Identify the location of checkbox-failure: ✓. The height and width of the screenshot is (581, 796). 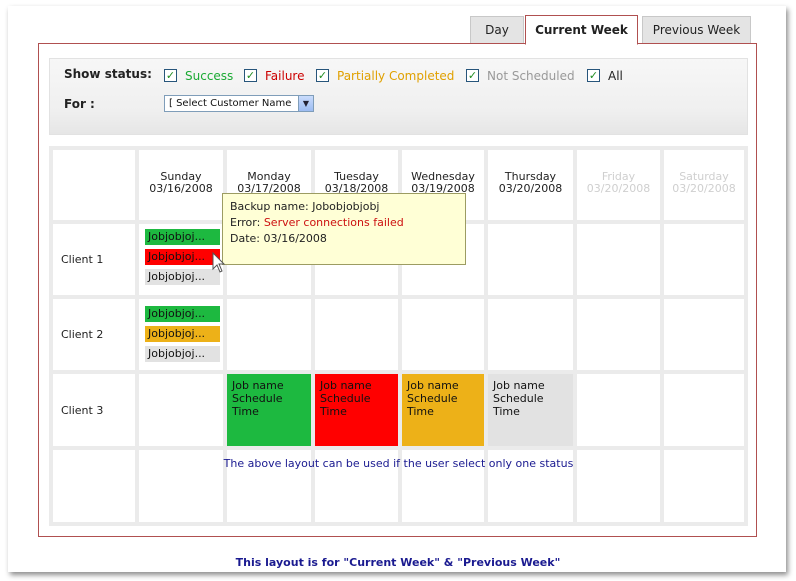
(250, 75).